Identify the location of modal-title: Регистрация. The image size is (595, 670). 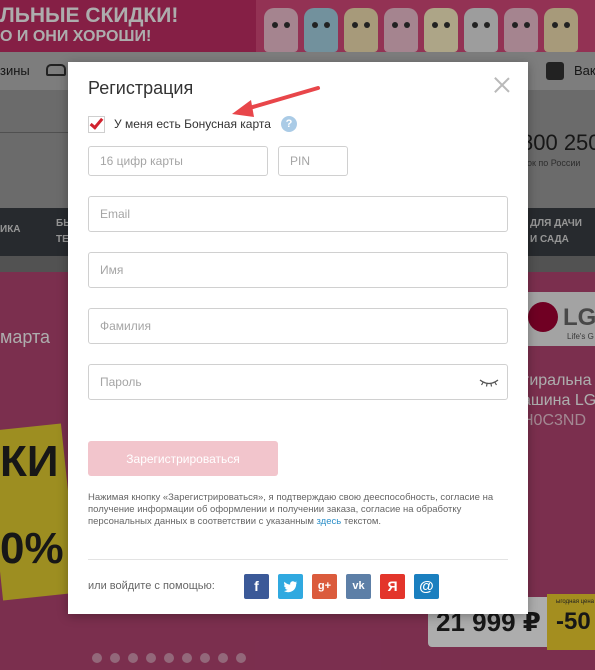
(141, 88).